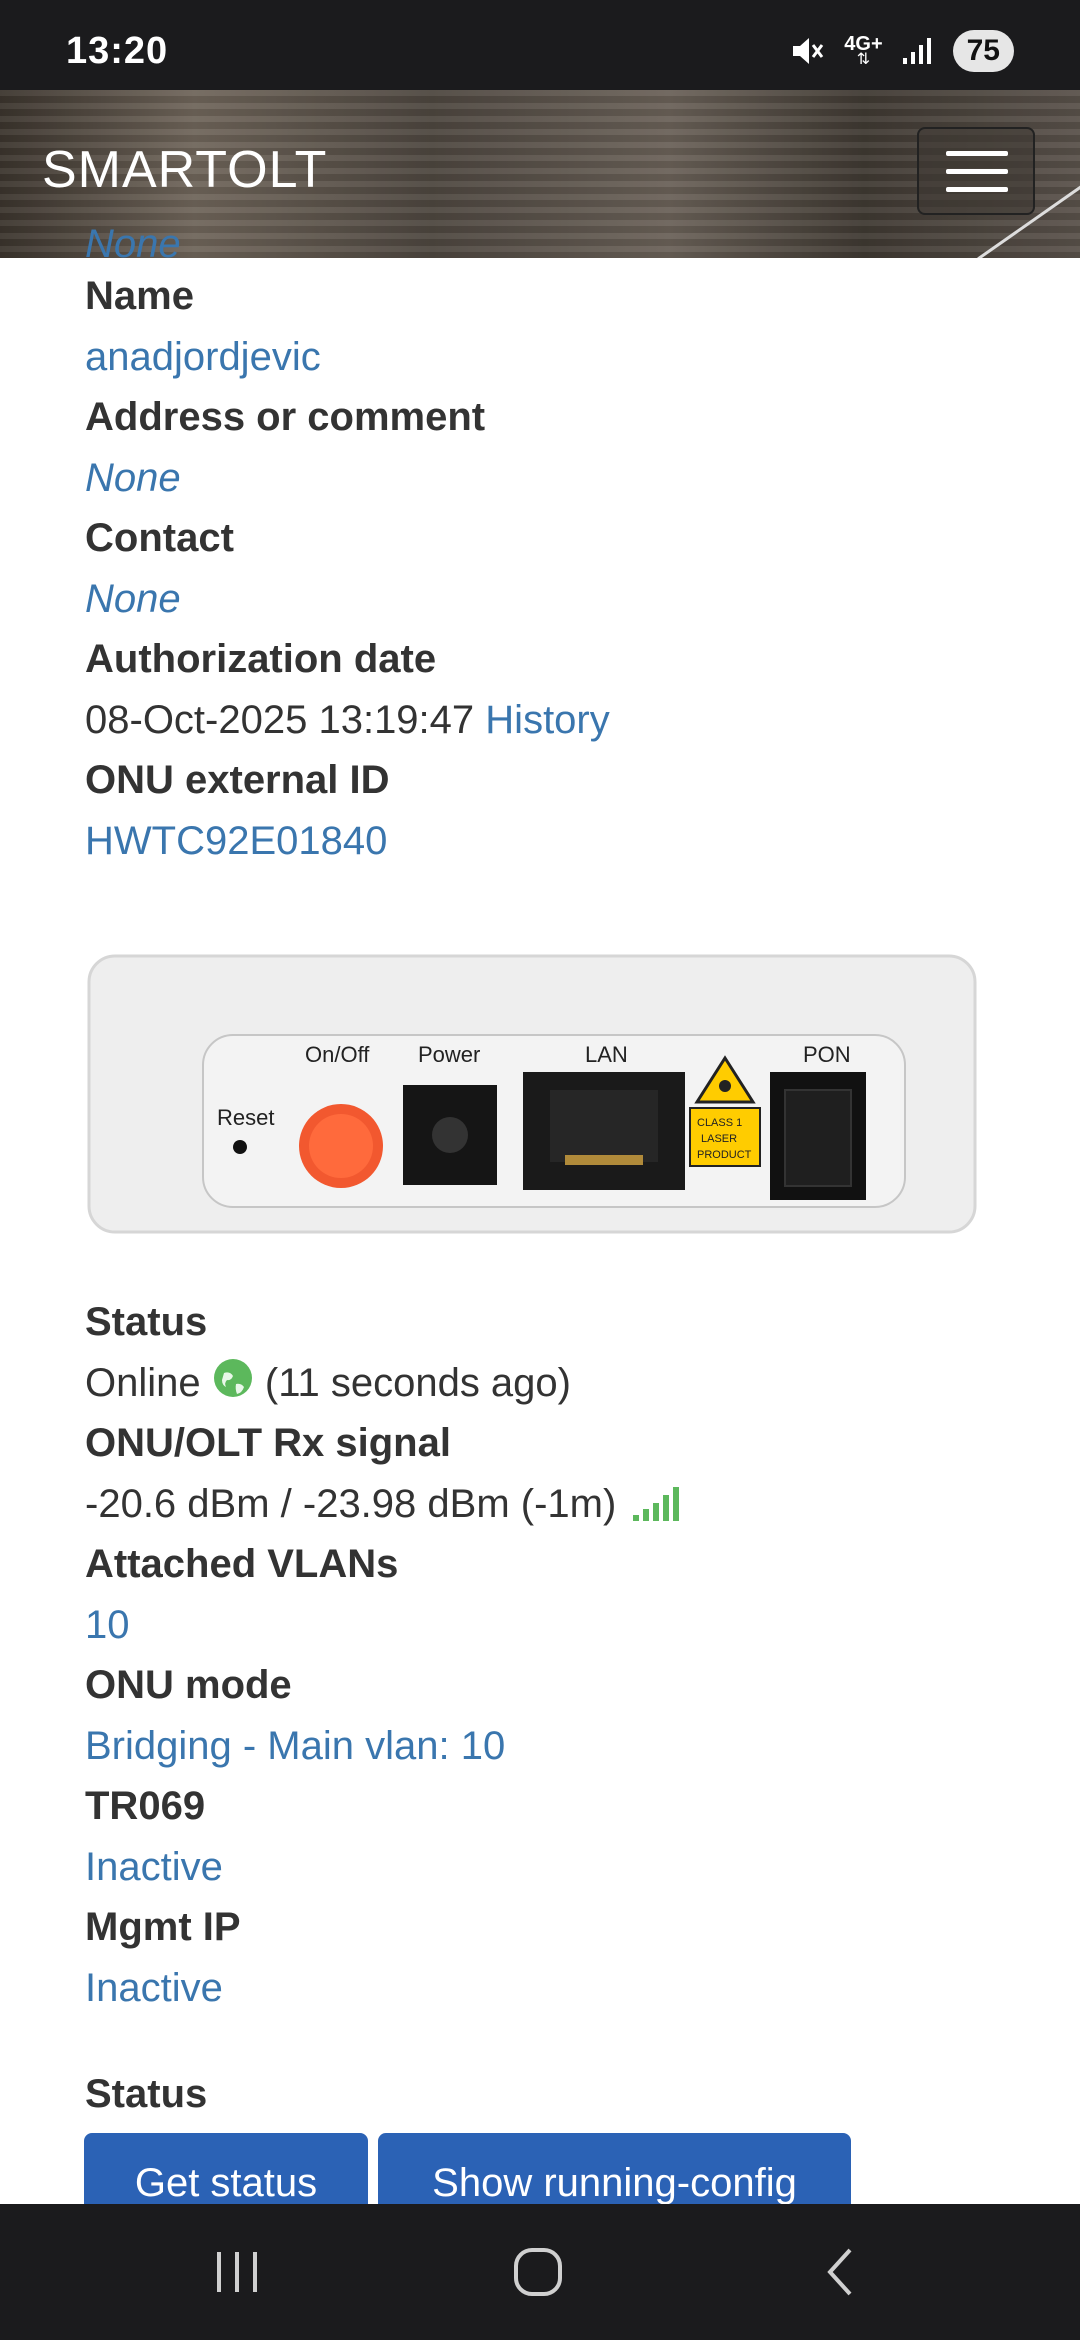  I want to click on status-row: Online (11 seconds ago), so click(565, 1383).